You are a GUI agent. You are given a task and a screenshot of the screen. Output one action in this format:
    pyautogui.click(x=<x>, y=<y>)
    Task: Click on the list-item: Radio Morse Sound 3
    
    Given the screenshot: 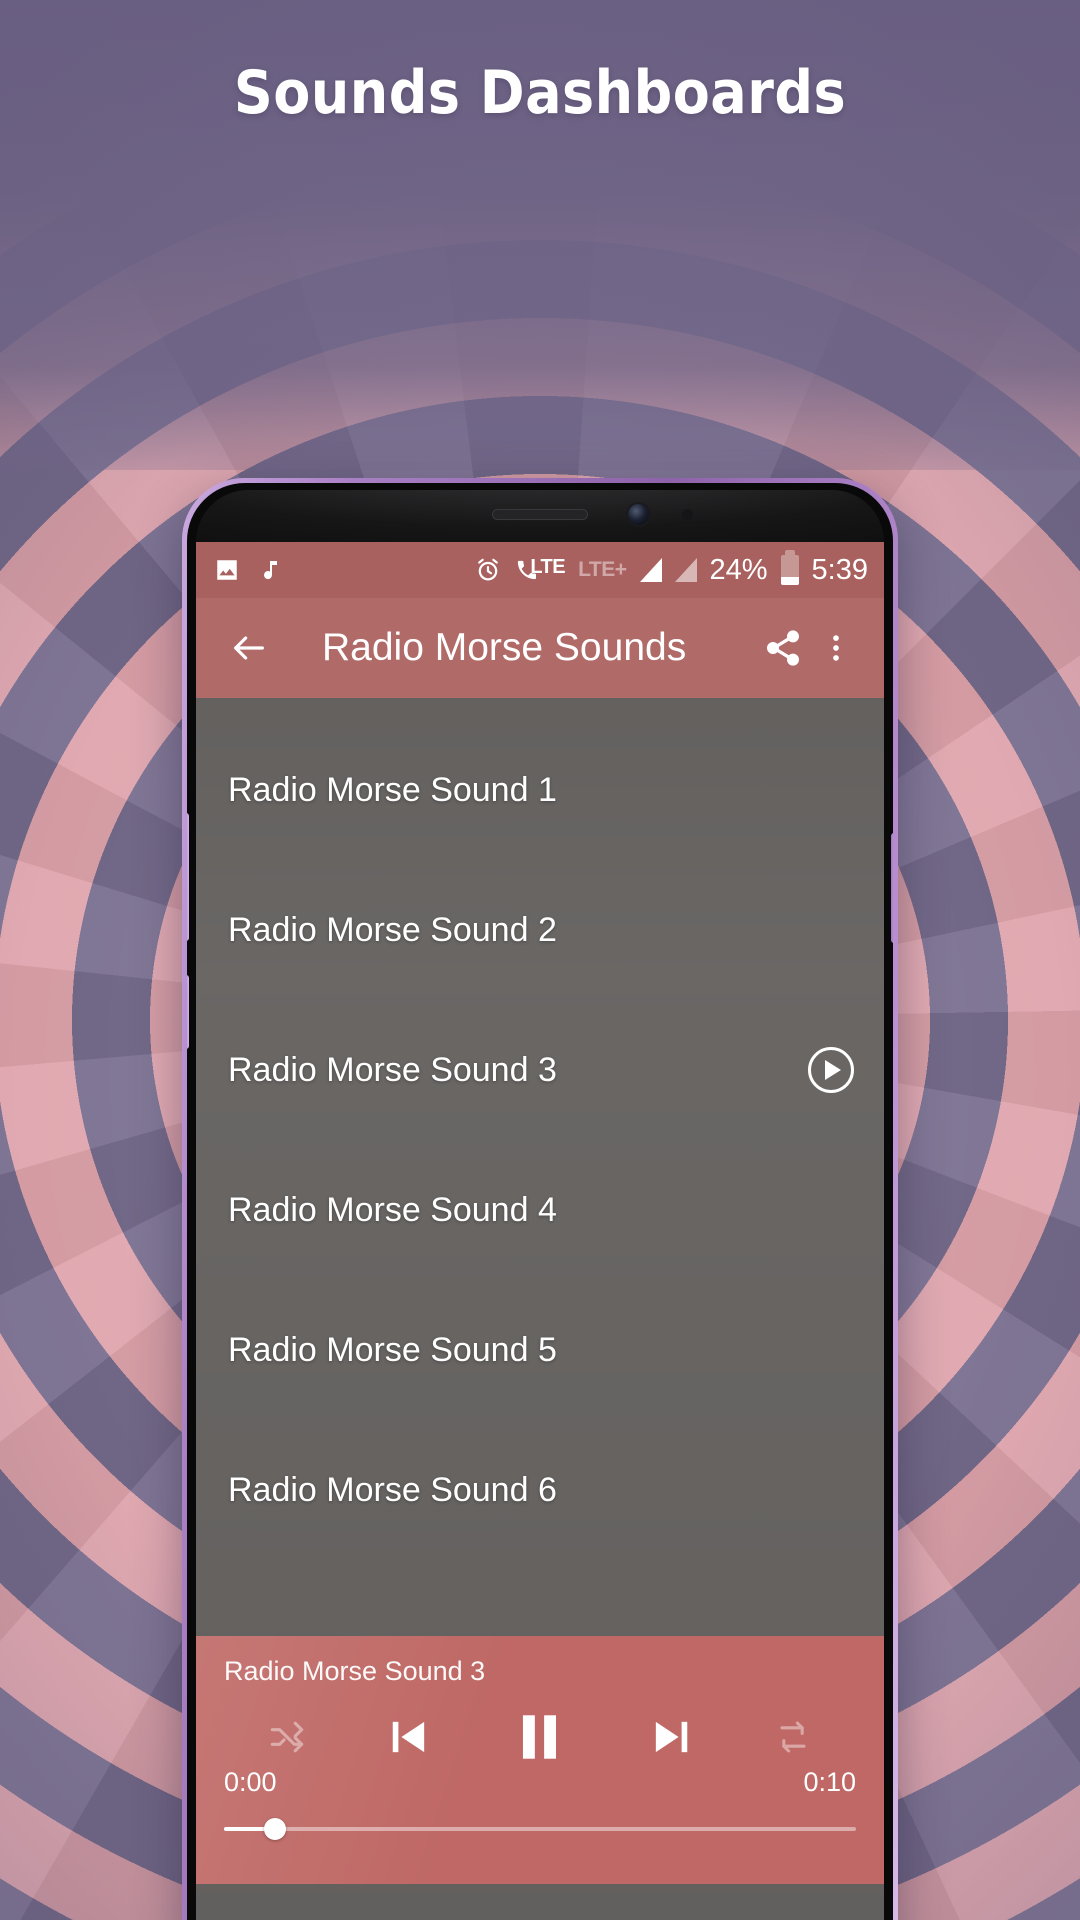 What is the action you would take?
    pyautogui.click(x=540, y=1070)
    